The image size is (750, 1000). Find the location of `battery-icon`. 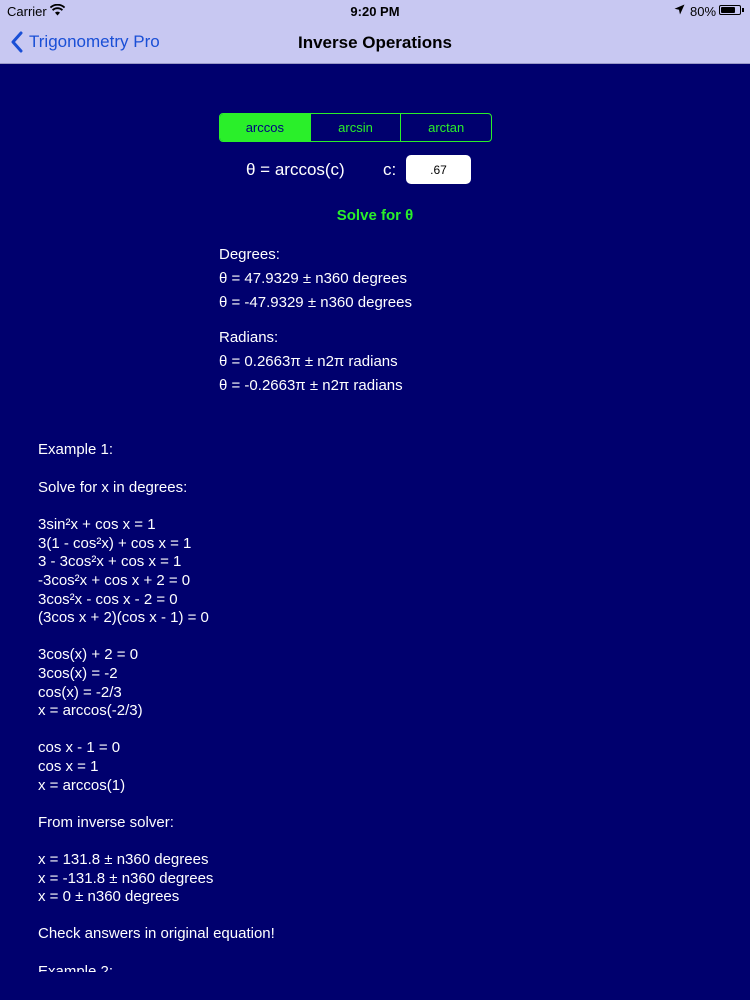

battery-icon is located at coordinates (731, 10).